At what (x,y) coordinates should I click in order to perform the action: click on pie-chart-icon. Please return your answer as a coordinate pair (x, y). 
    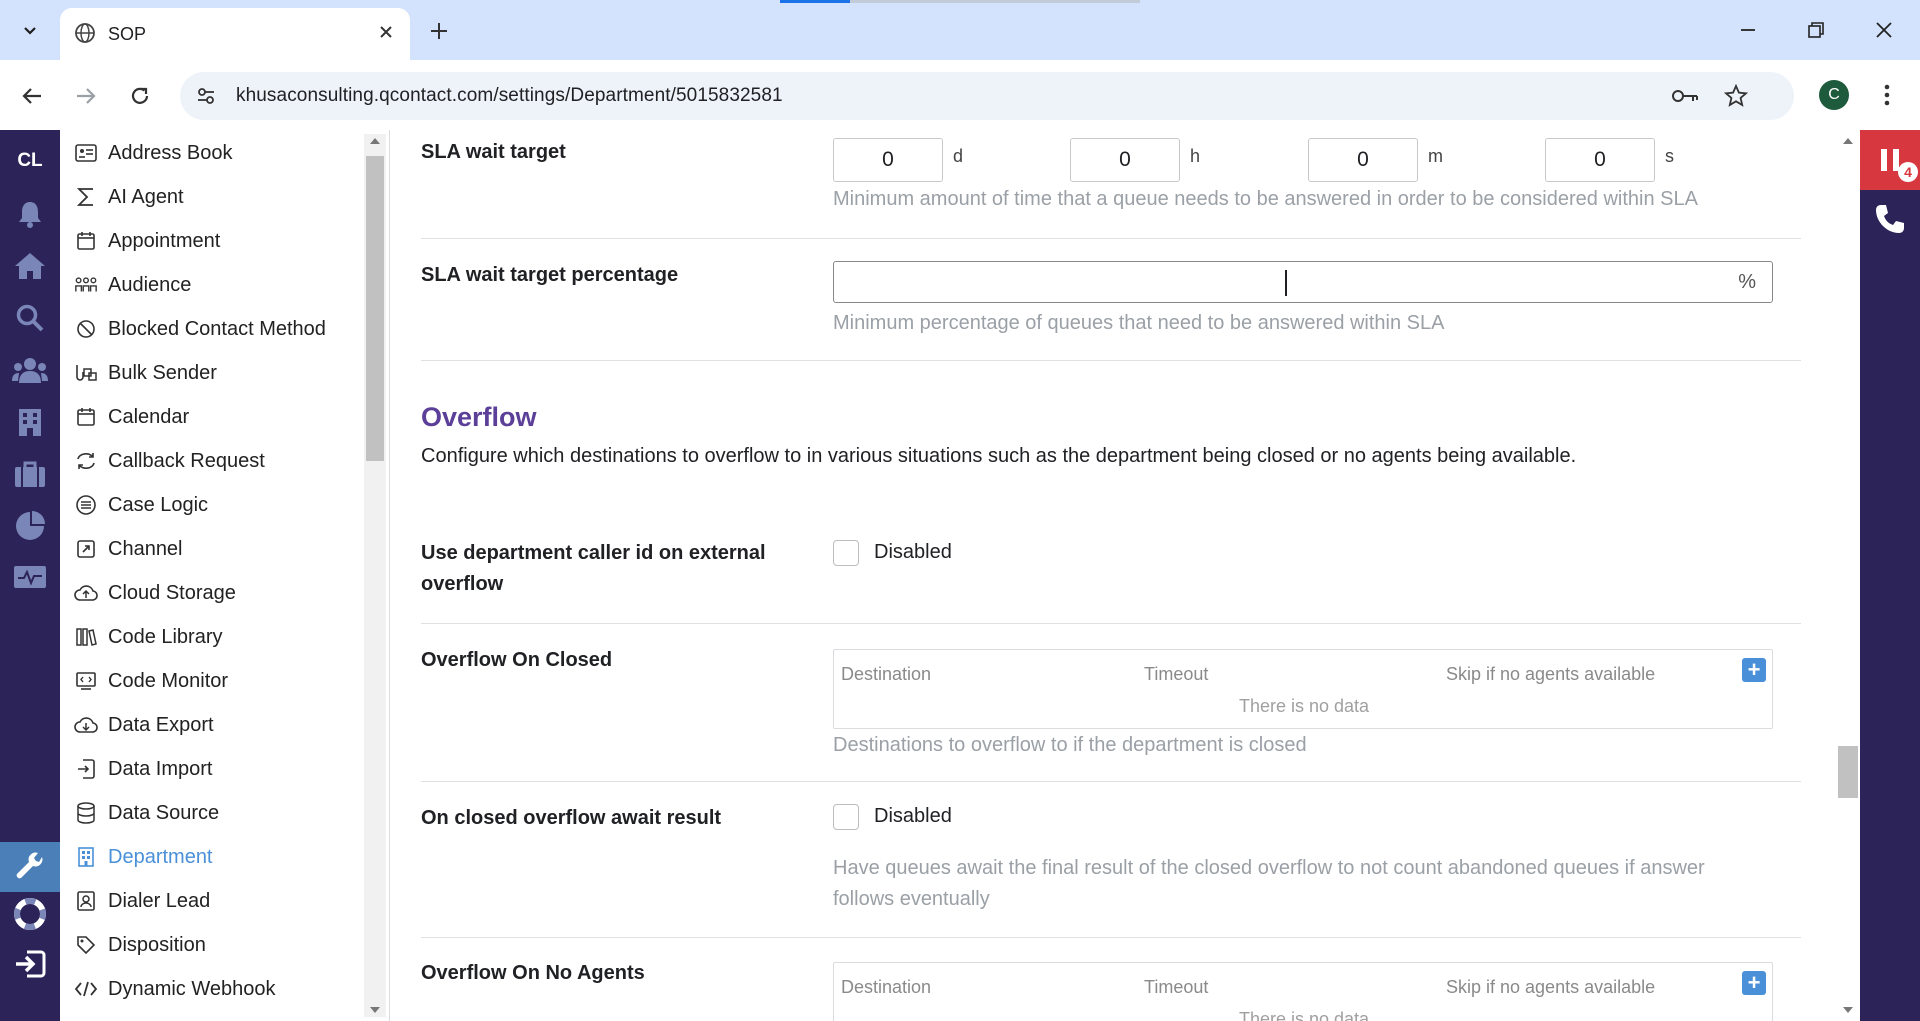
    Looking at the image, I should click on (30, 526).